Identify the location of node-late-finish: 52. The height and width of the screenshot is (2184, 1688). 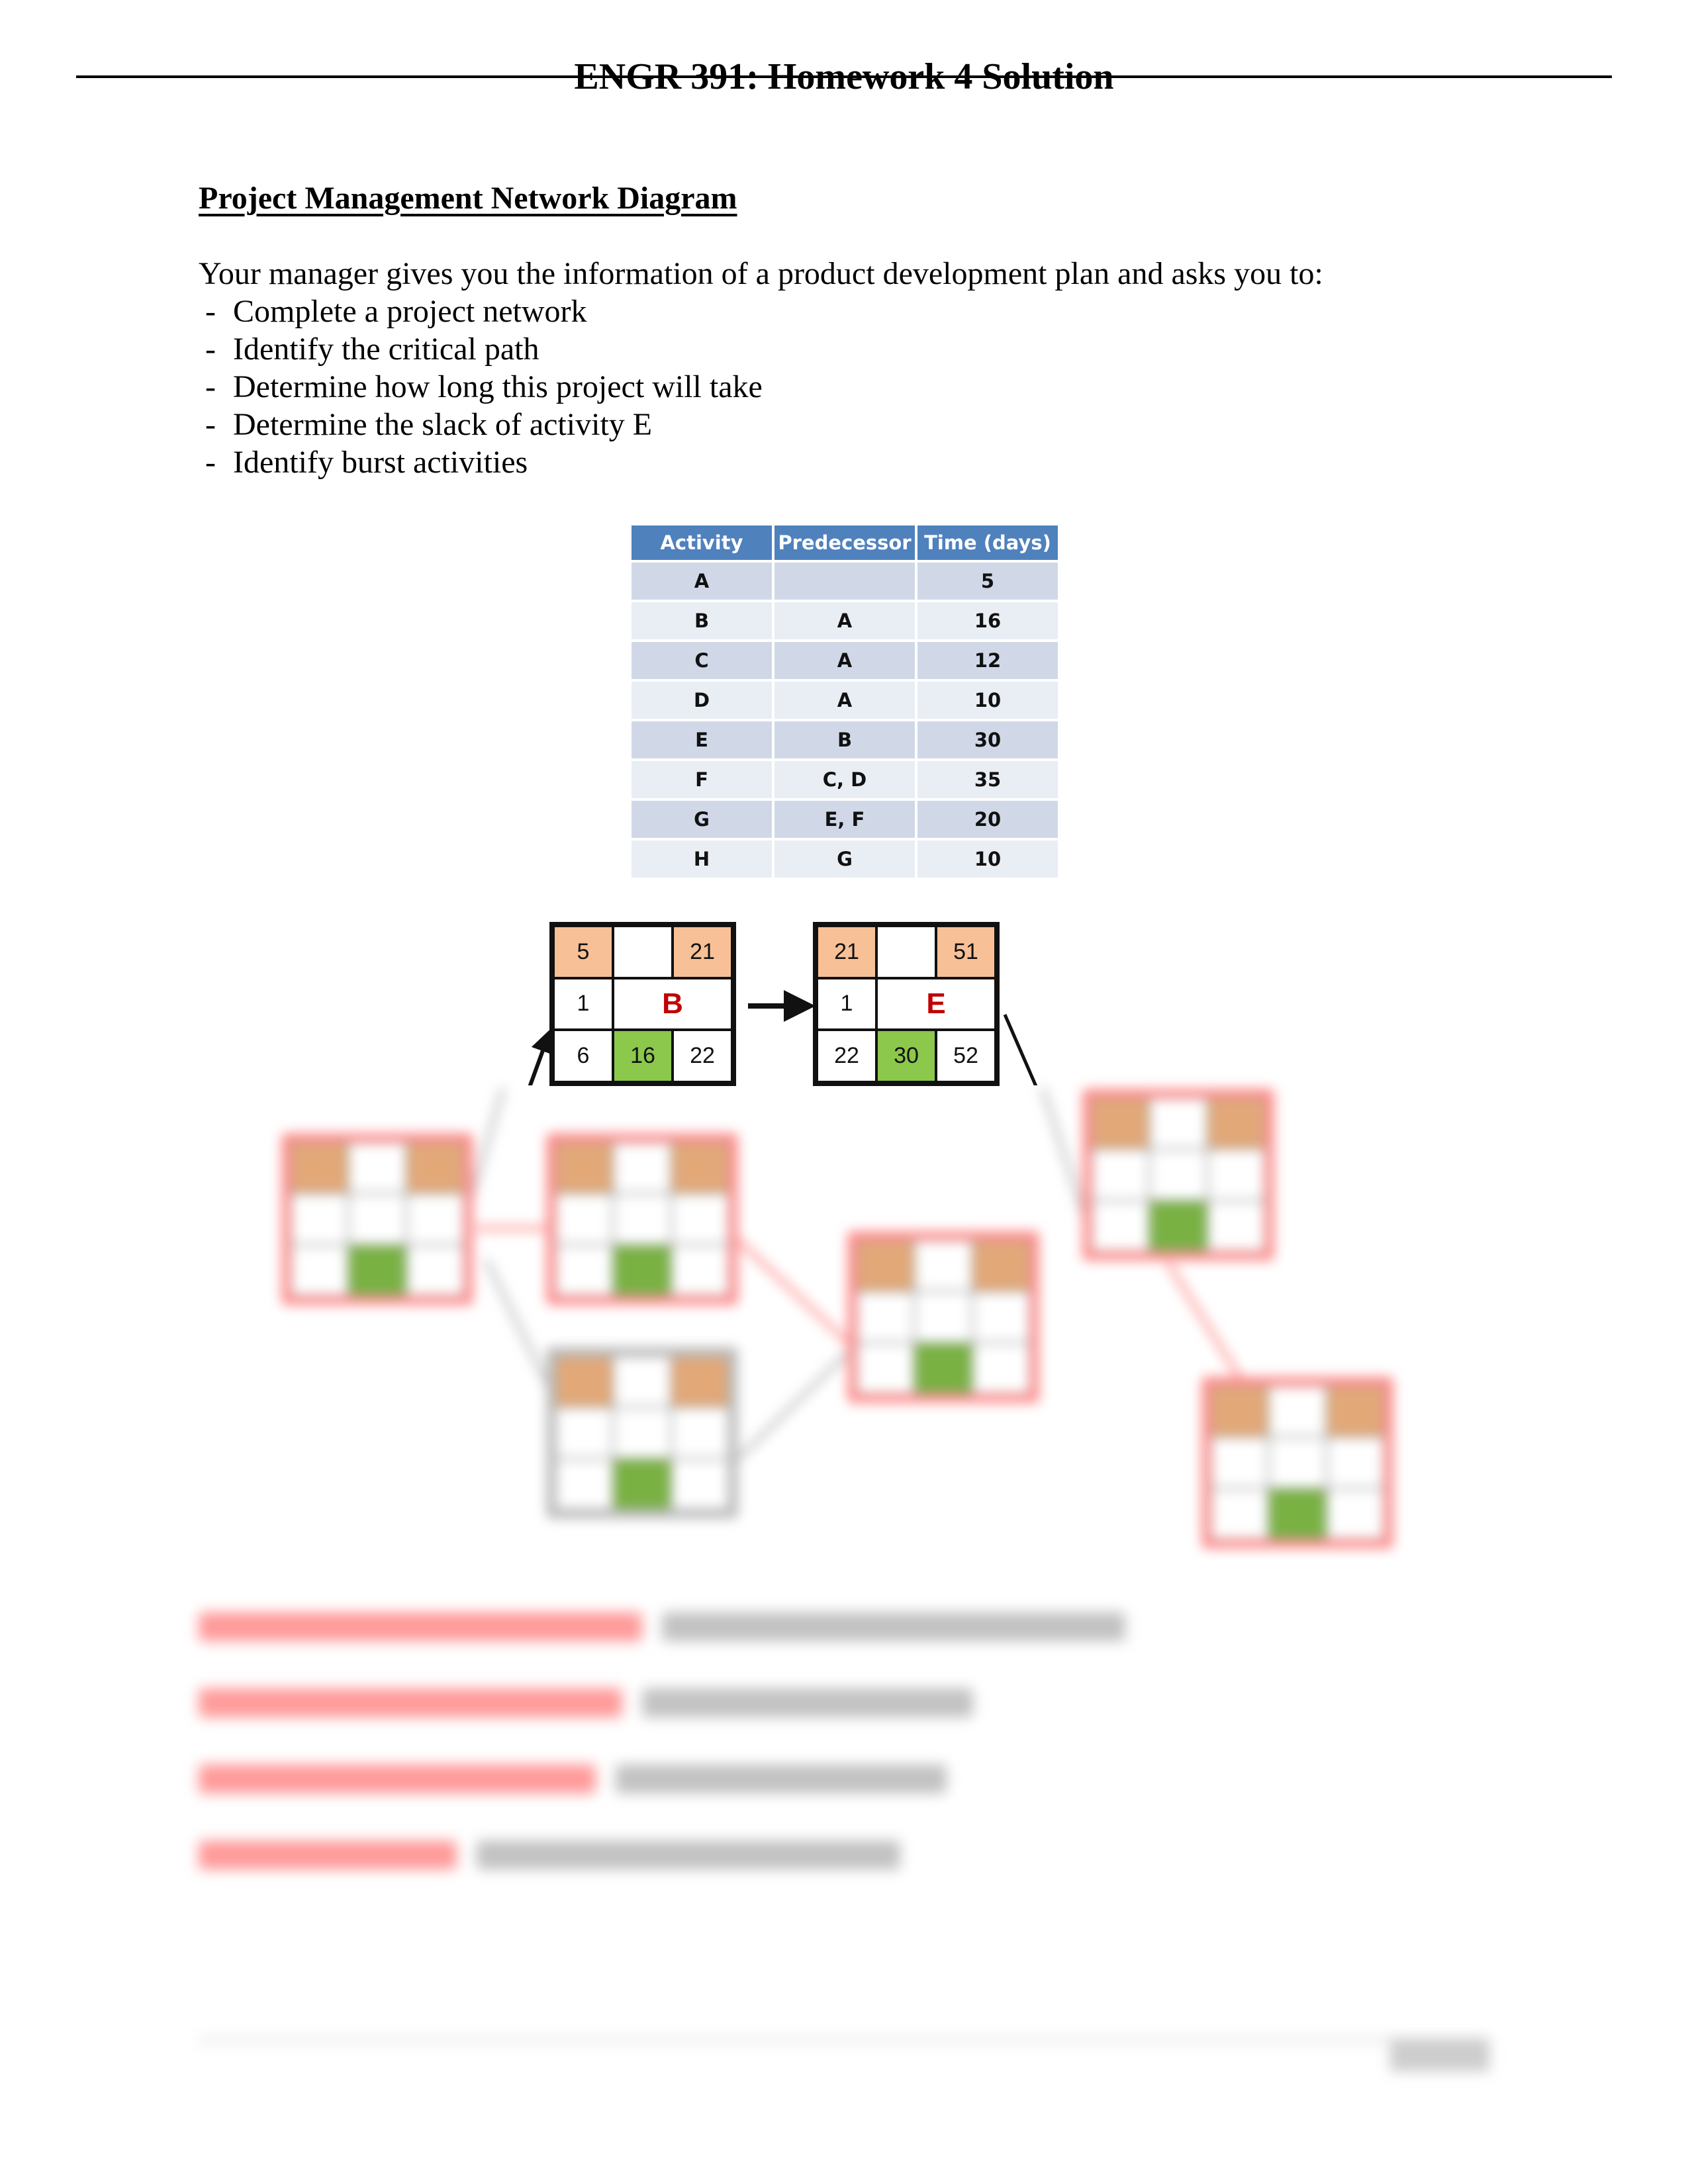
(966, 1056).